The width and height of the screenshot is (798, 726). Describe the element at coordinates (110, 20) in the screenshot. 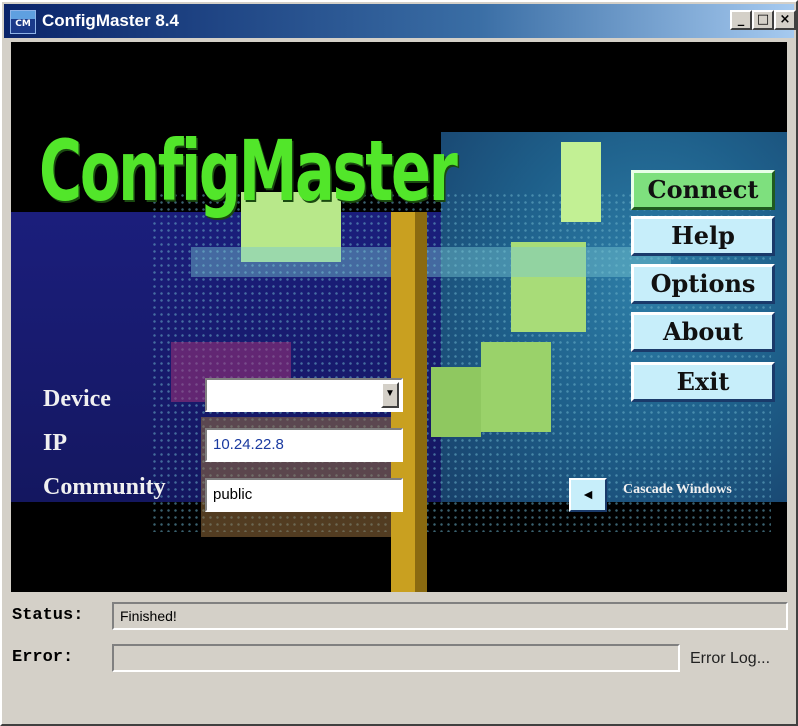

I see `window-title: ConfigMaster 8.4` at that location.